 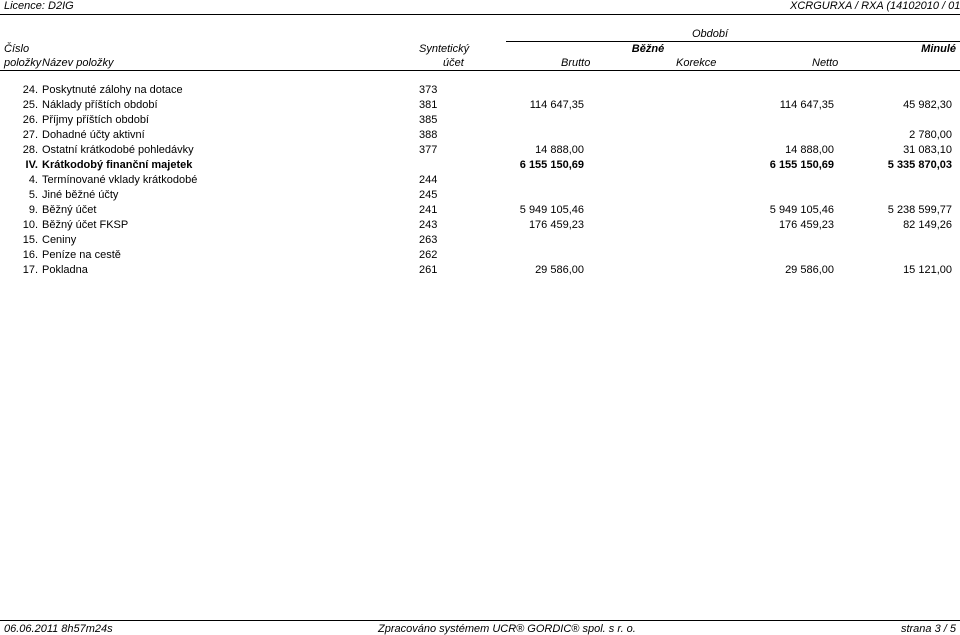 I want to click on table-row: 26. Příjmy příštích období 385, so click(x=480, y=120).